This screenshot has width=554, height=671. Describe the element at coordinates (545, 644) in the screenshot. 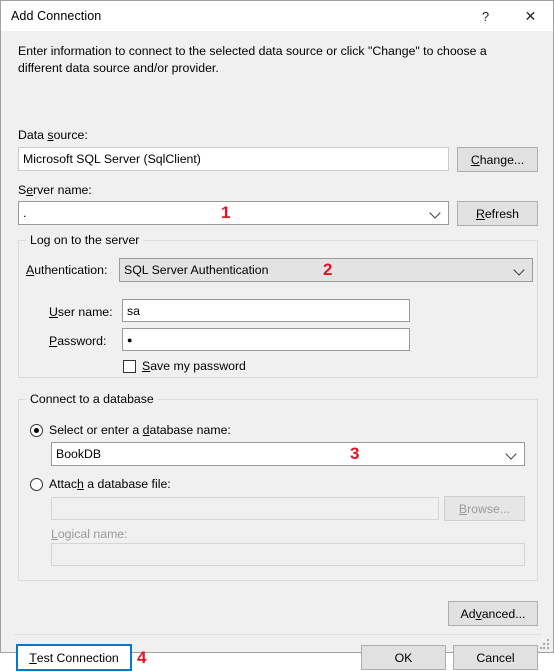

I see `resize-grip` at that location.